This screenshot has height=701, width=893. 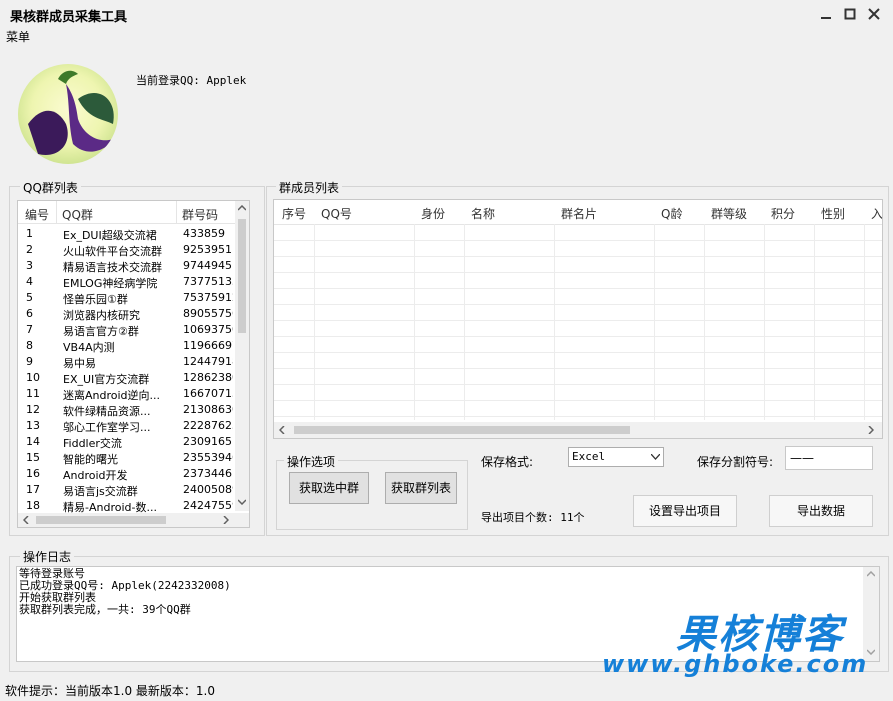 I want to click on table-row: 5 怪兽乐园①群 75375912, so click(x=126, y=298).